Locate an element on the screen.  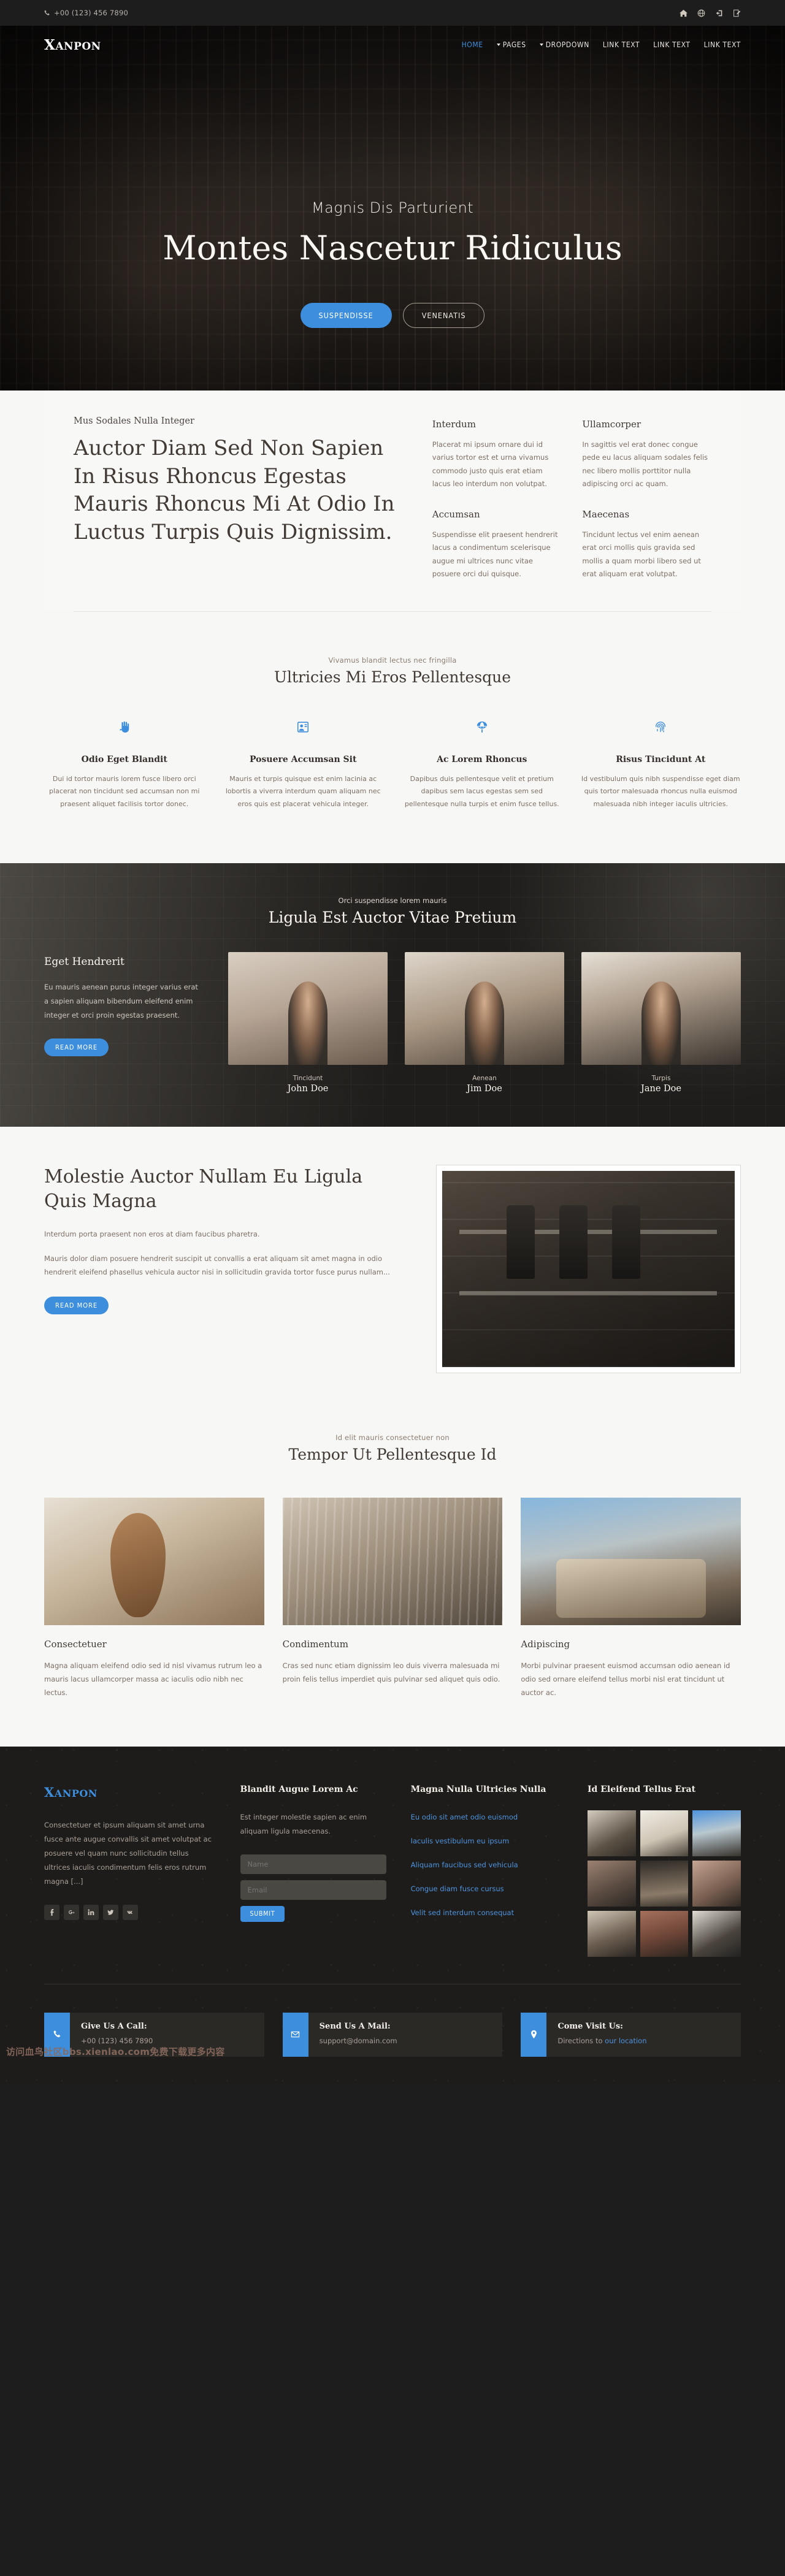
footer-link: Eu odio sit amet odio euismod is located at coordinates (465, 1817).